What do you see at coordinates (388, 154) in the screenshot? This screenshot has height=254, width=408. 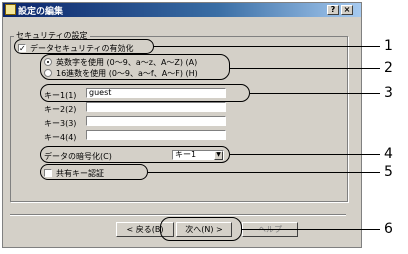 I see `callout-number-4: 4` at bounding box center [388, 154].